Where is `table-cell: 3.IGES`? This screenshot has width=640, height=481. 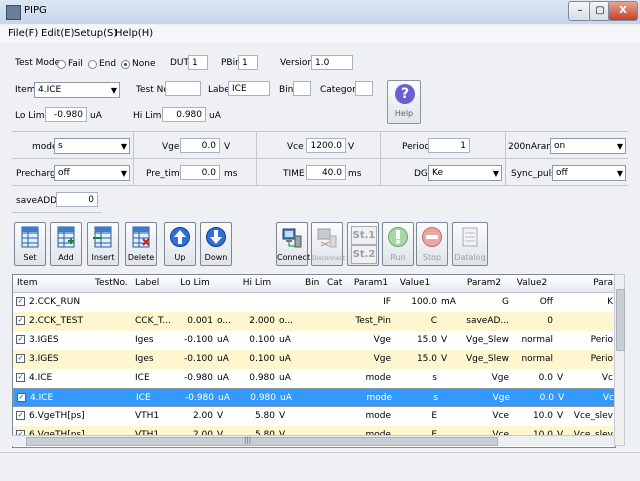
table-cell: 3.IGES is located at coordinates (44, 359).